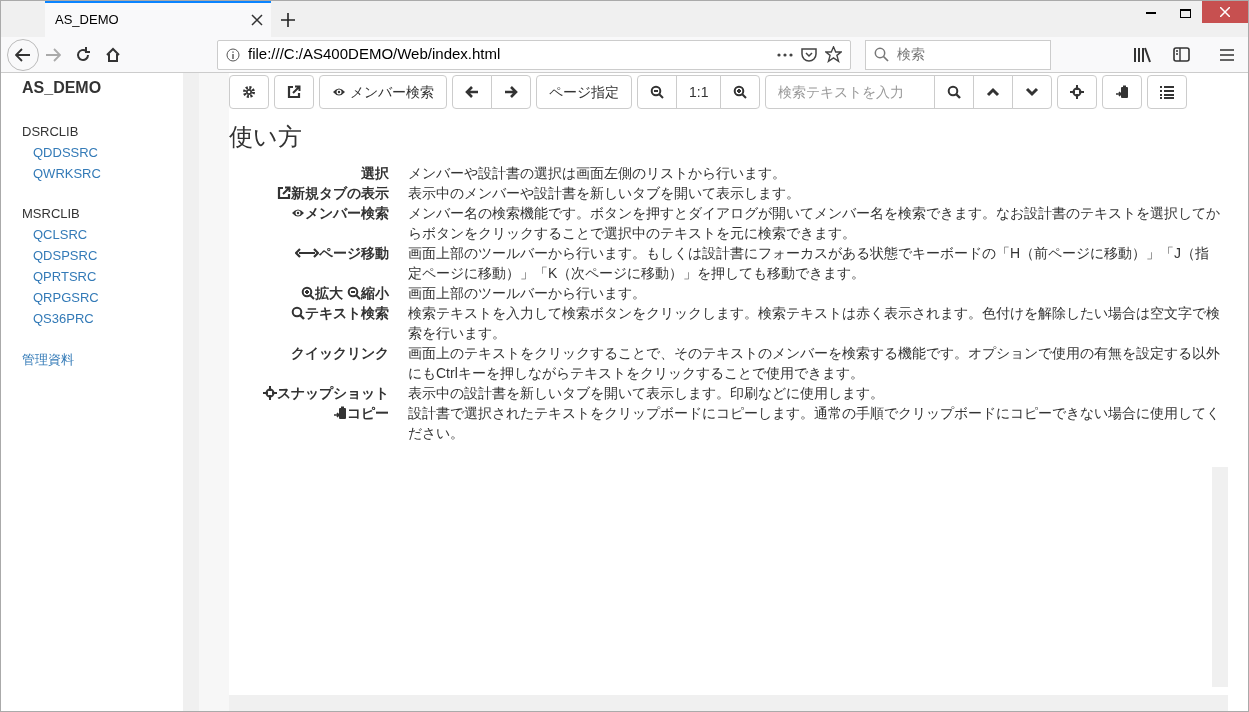 This screenshot has height=712, width=1249. What do you see at coordinates (1142, 54) in the screenshot?
I see `library-icon` at bounding box center [1142, 54].